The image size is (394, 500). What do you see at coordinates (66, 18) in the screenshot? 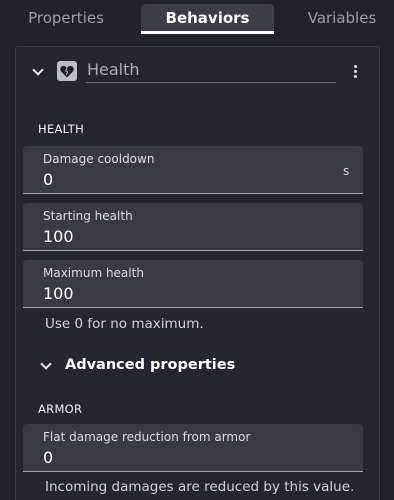
I see `tab-properties: Properties` at bounding box center [66, 18].